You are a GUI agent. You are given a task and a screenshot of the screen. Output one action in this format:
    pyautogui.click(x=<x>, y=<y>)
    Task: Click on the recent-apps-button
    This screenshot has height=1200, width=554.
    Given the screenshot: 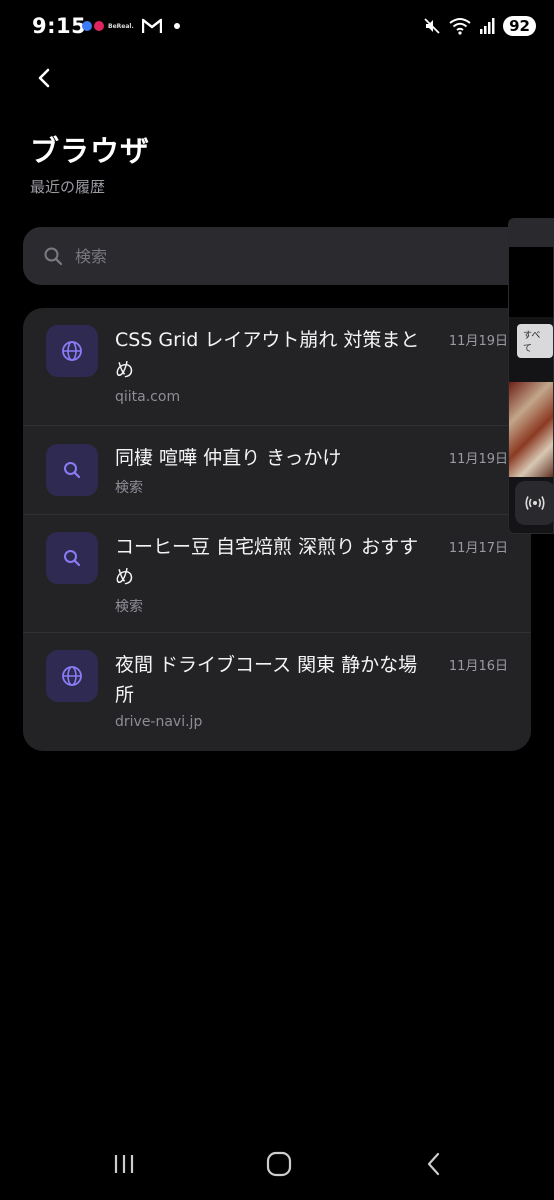 What is the action you would take?
    pyautogui.click(x=124, y=1164)
    